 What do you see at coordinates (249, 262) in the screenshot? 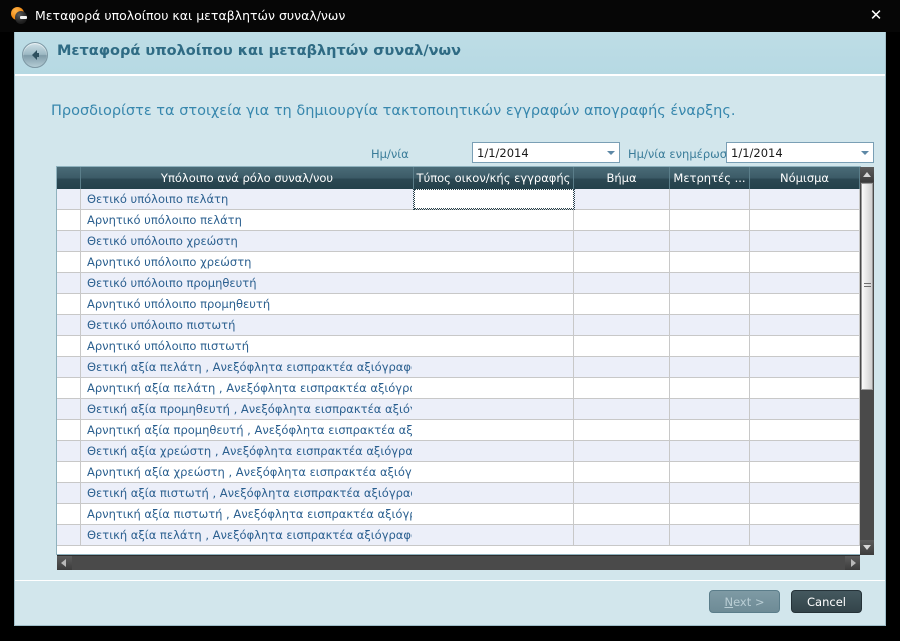
I see `cell-role: Αρνητικό υπόλοιπο χρεώστη` at bounding box center [249, 262].